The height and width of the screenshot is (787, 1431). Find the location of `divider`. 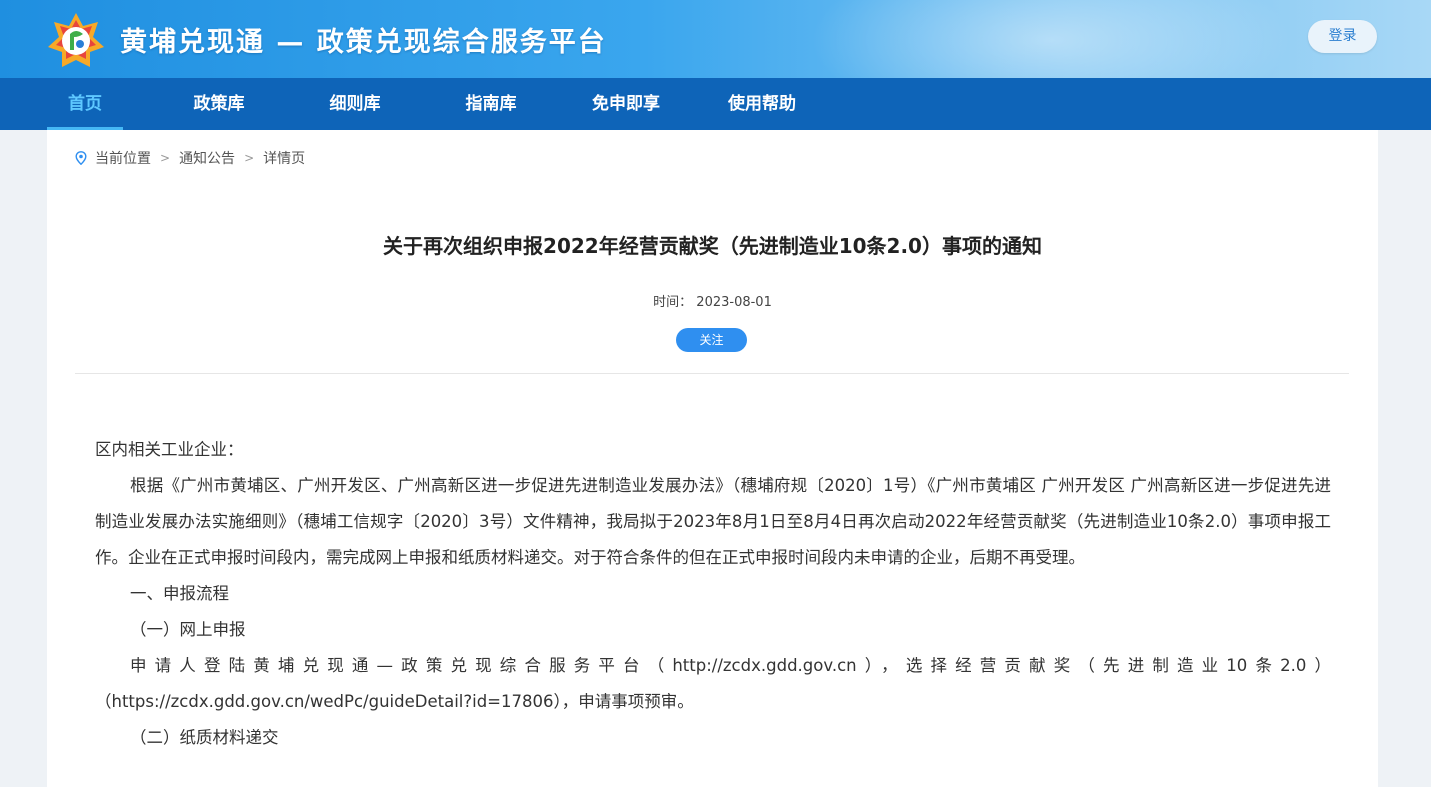

divider is located at coordinates (712, 373).